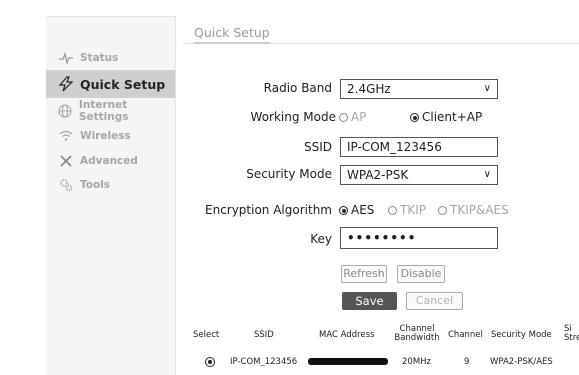 This screenshot has width=579, height=375. What do you see at coordinates (417, 338) in the screenshot?
I see `col-channel-bandwidth-line2: Bandwidth` at bounding box center [417, 338].